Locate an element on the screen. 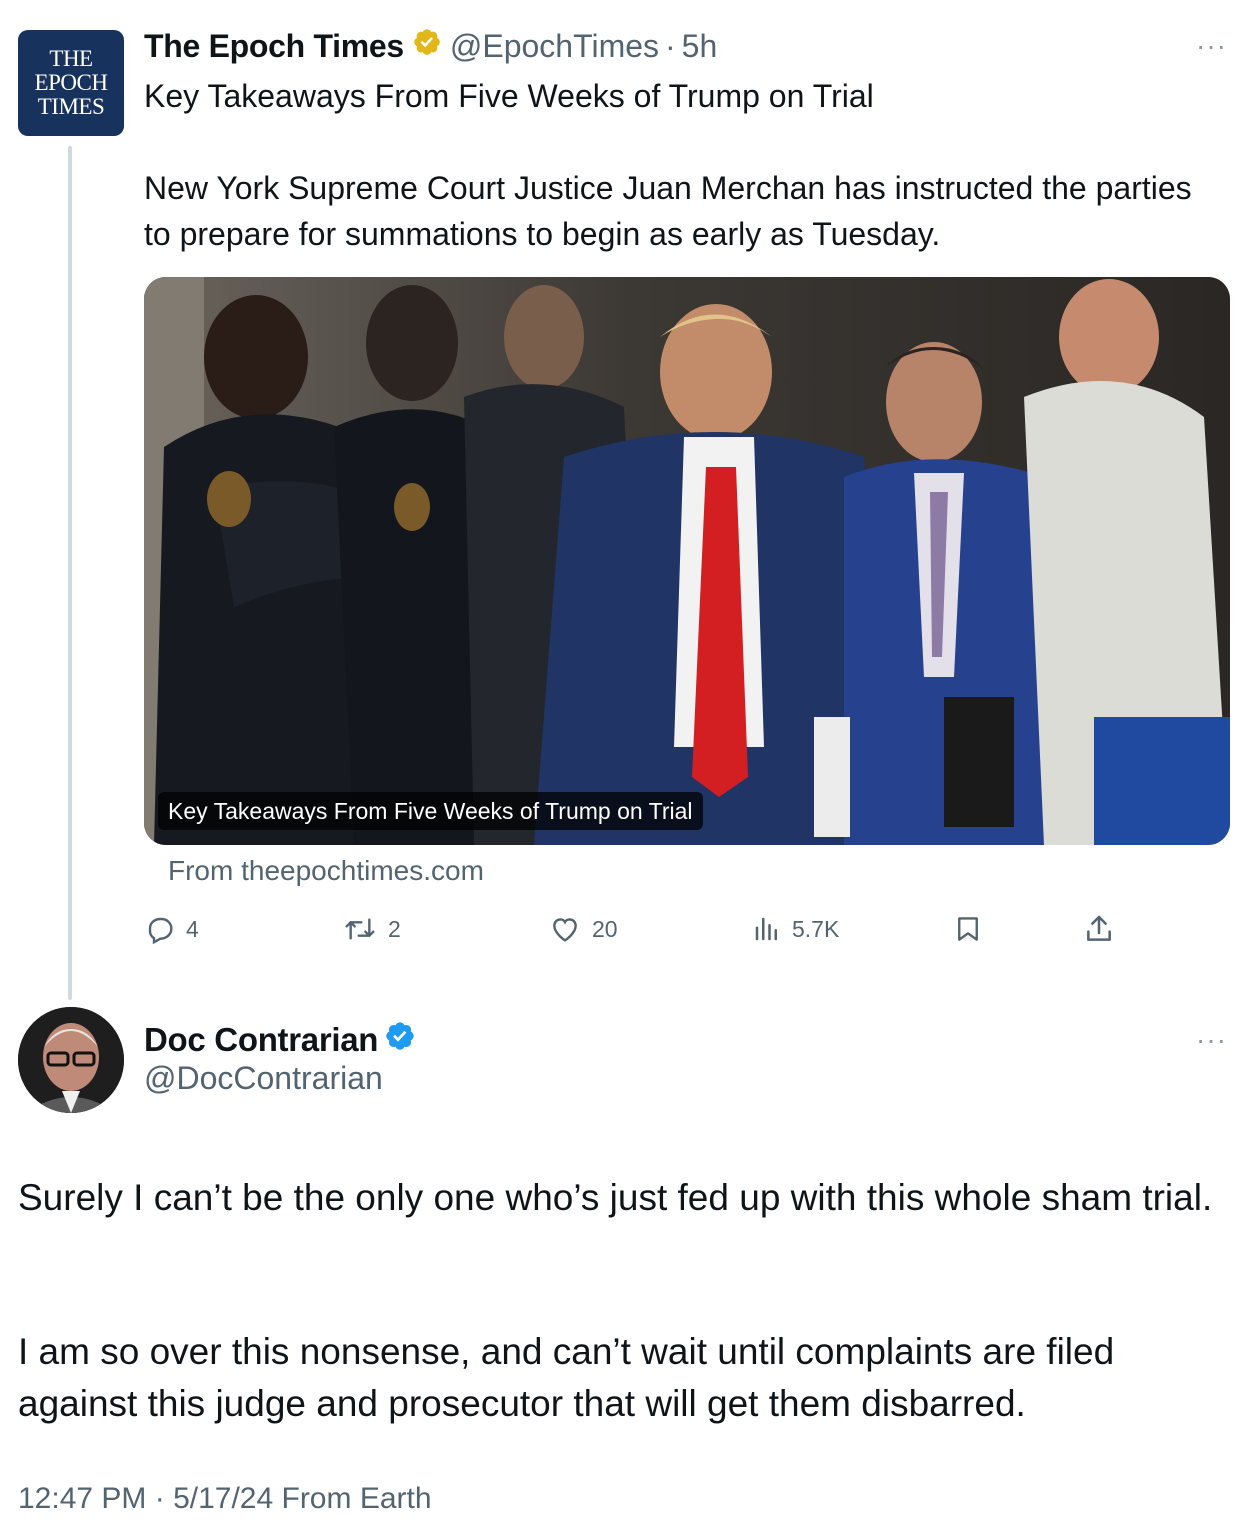 The height and width of the screenshot is (1540, 1249). logo-line-2: EPOCH is located at coordinates (71, 82).